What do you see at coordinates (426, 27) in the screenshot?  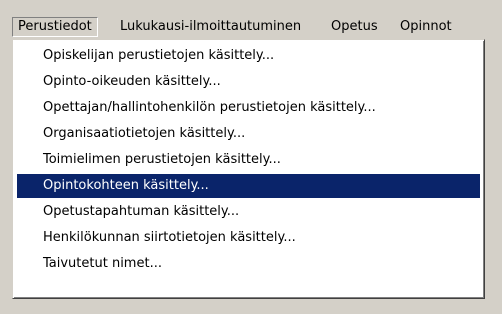 I see `menu-opinnot: Opinnot` at bounding box center [426, 27].